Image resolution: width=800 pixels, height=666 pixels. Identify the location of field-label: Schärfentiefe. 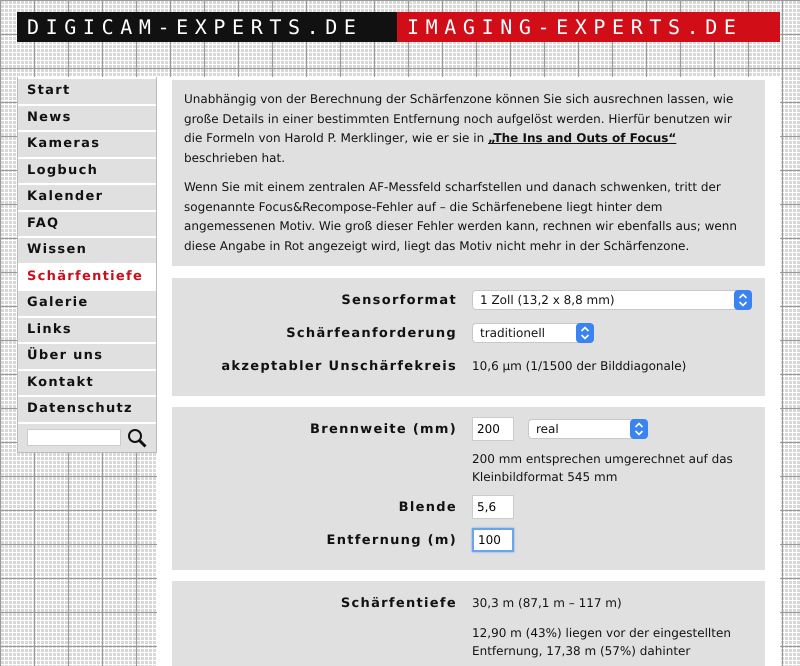
(398, 603).